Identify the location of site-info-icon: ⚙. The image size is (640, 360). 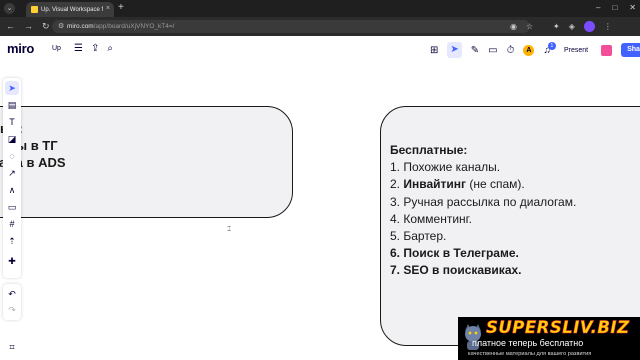
(61, 26).